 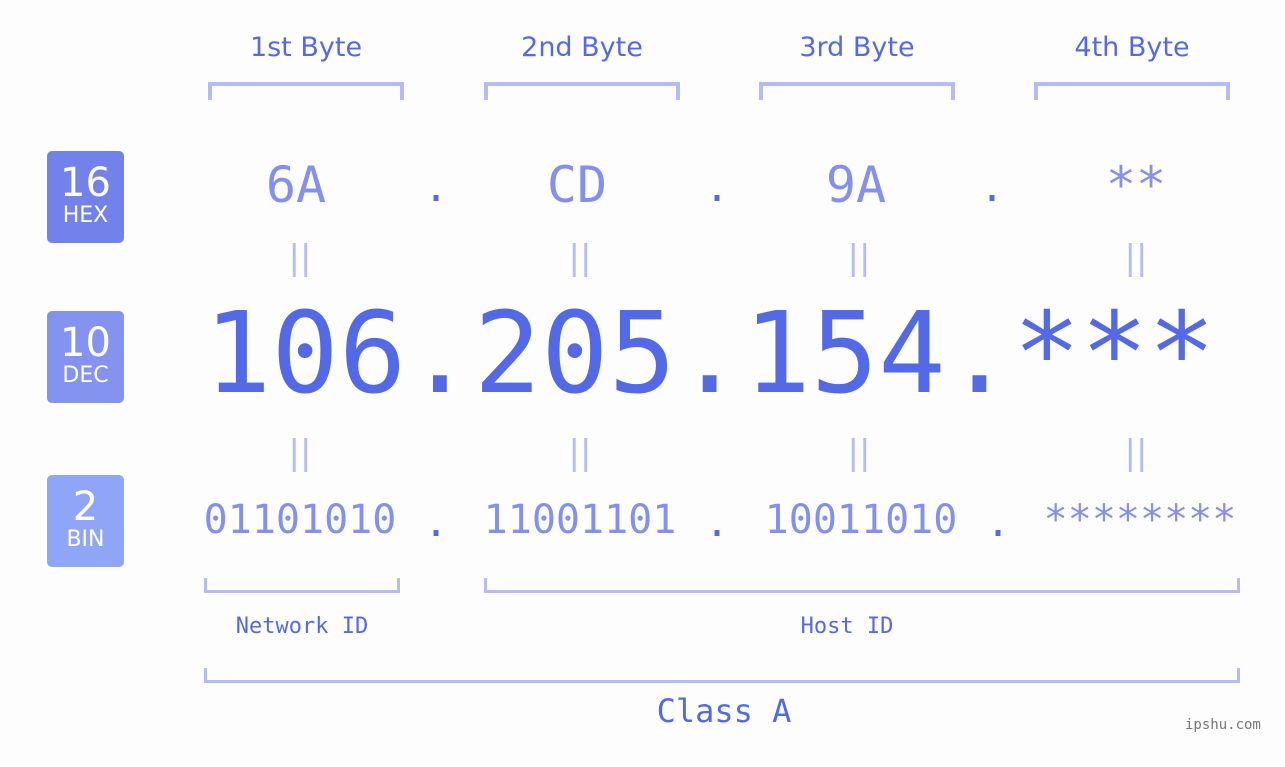 What do you see at coordinates (85, 183) in the screenshot?
I see `hex-badge-base: 16` at bounding box center [85, 183].